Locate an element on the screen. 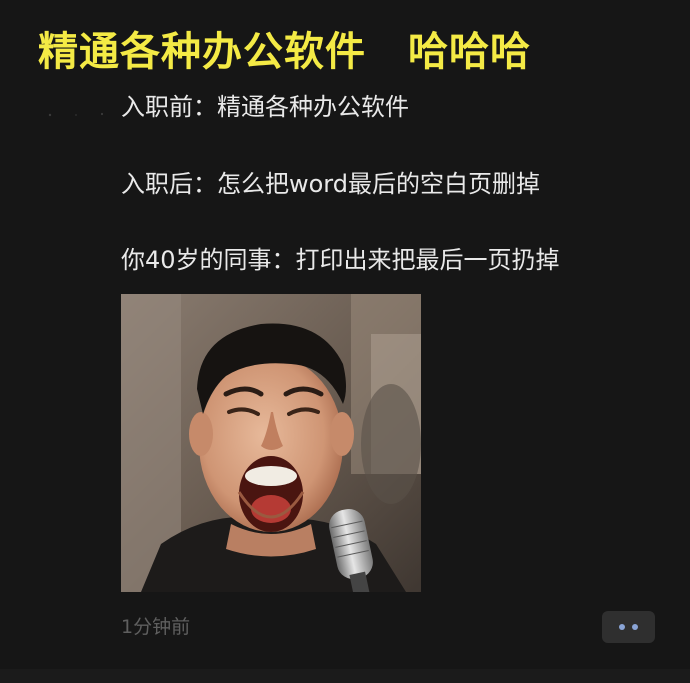 This screenshot has width=690, height=683. post-timestamp: 1分钟前 is located at coordinates (156, 627).